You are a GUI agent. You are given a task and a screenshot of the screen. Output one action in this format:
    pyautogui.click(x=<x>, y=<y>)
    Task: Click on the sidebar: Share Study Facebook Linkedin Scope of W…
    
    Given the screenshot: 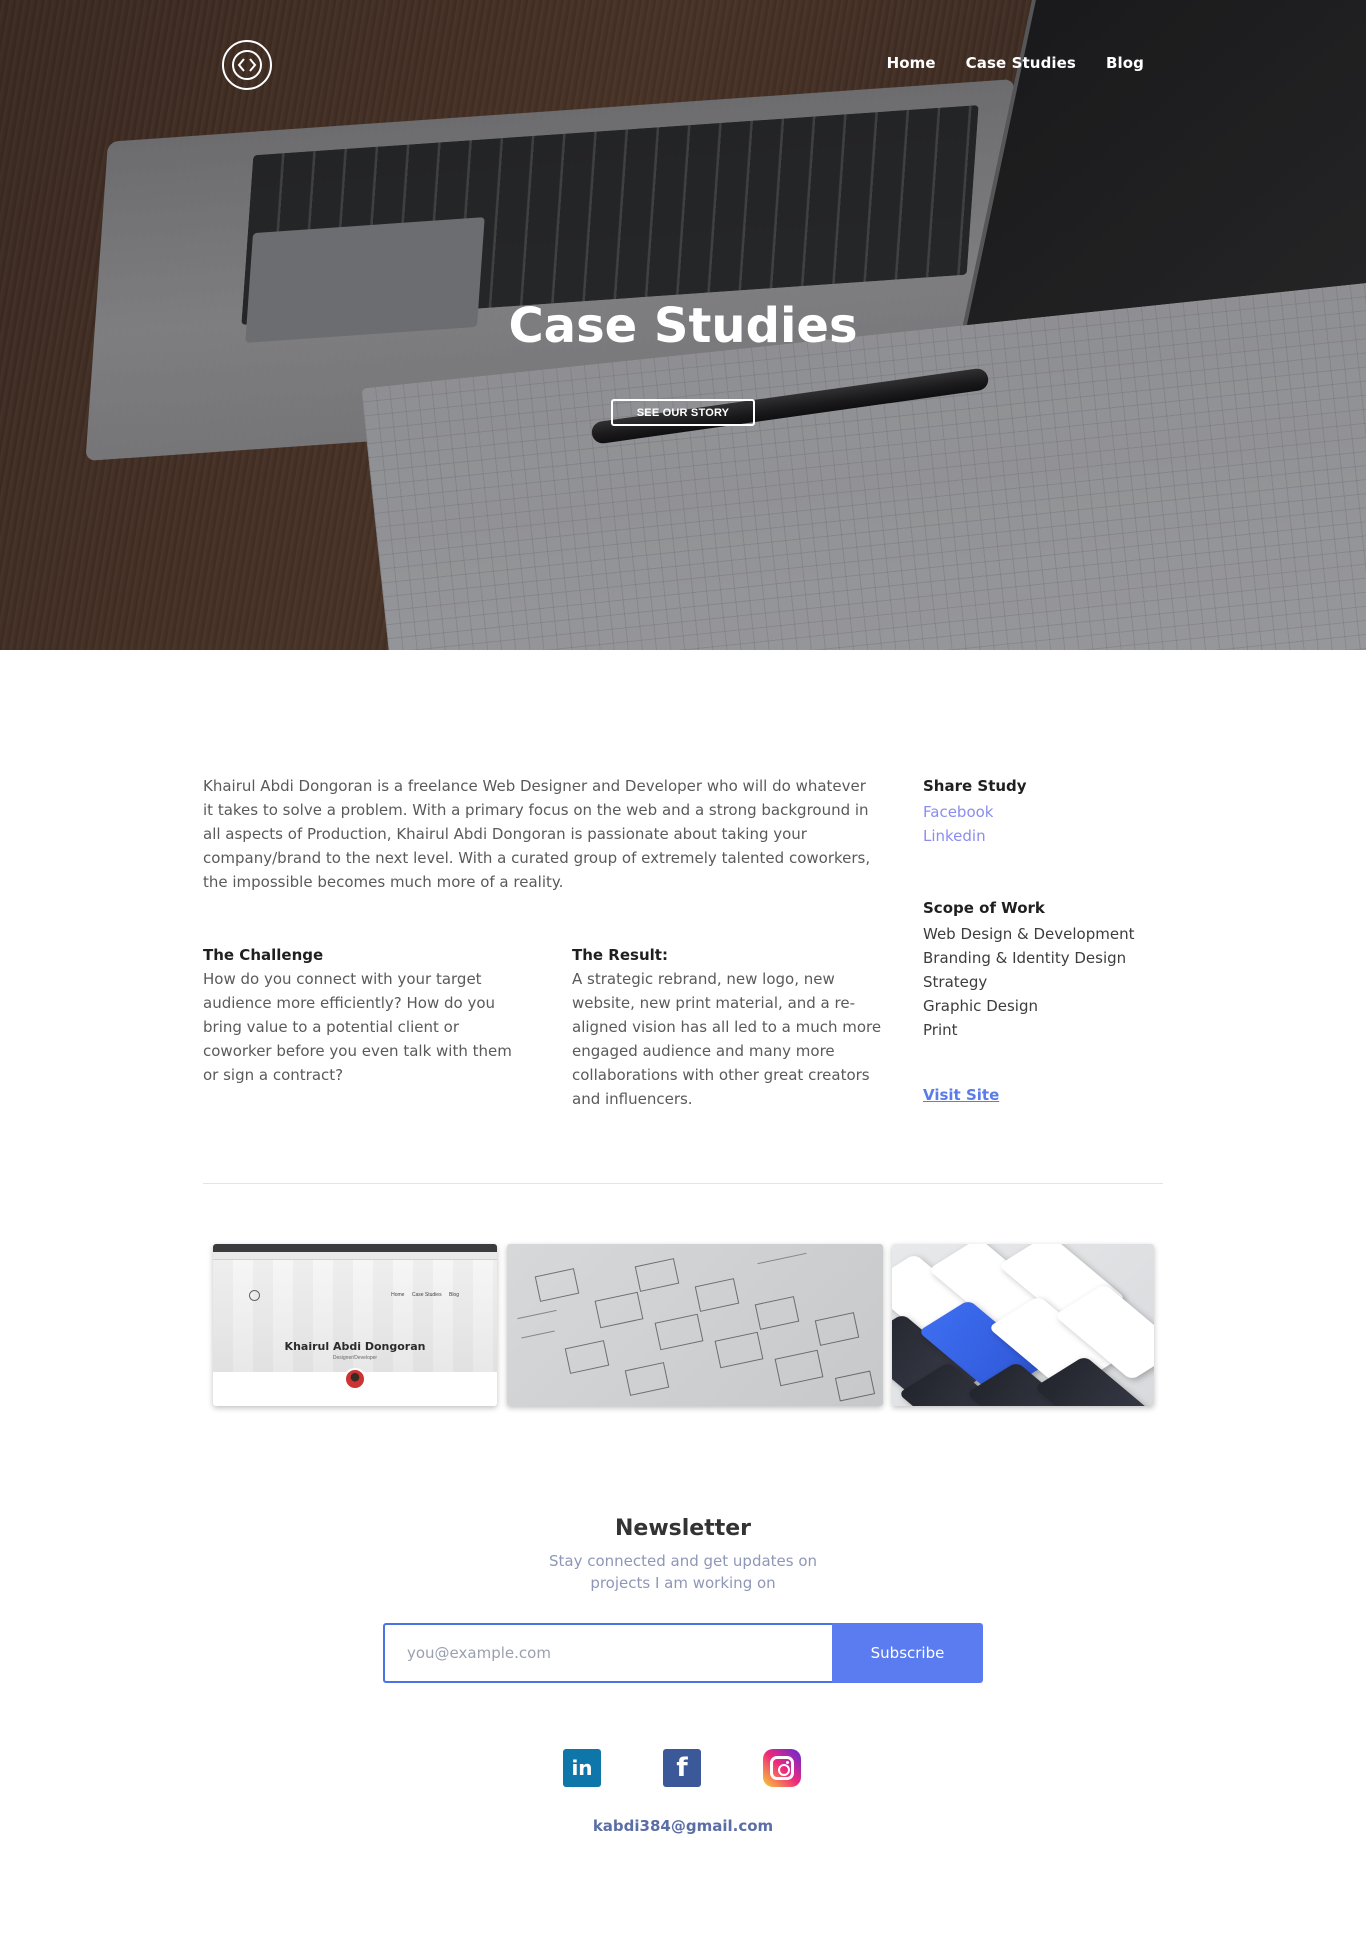 What is the action you would take?
    pyautogui.click(x=1053, y=939)
    